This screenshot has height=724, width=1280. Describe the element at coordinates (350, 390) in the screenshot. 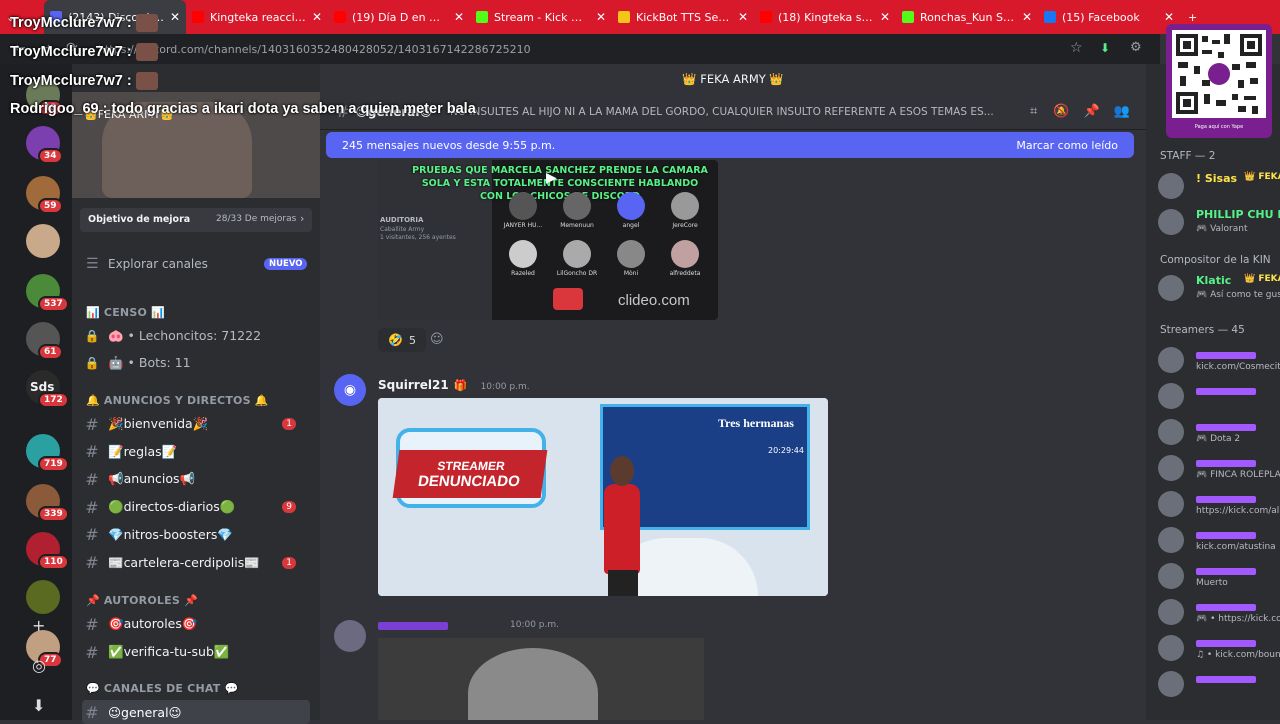

I see `avatar: ◉` at that location.